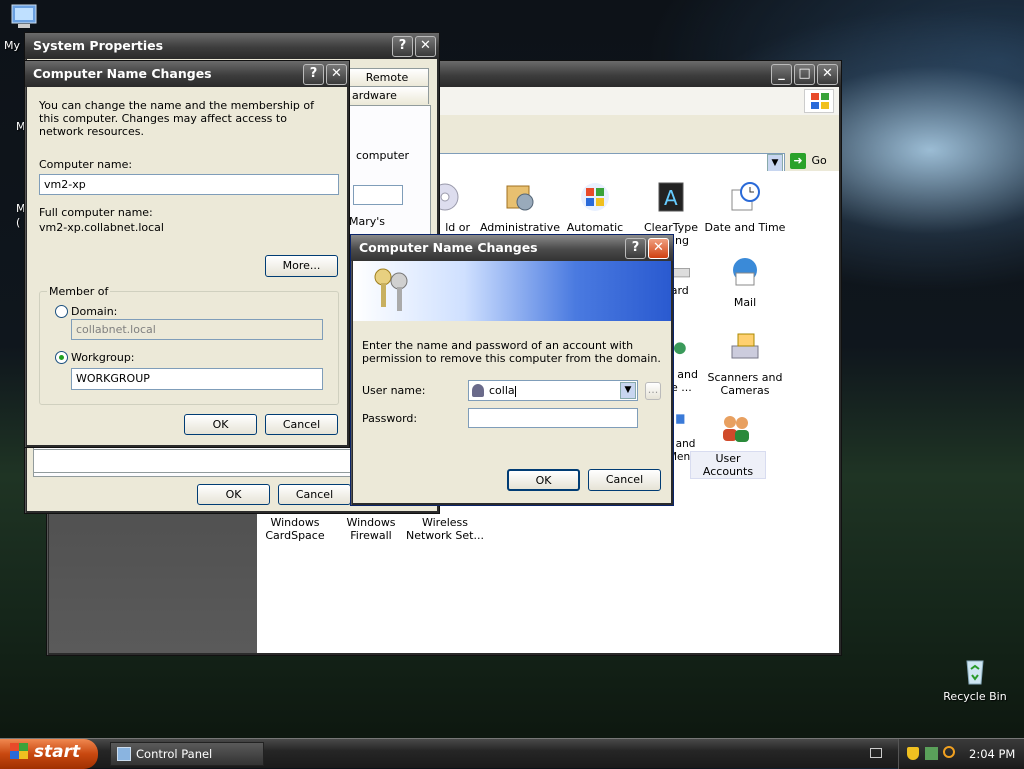  What do you see at coordinates (378, 195) in the screenshot?
I see `description-field-fragment` at bounding box center [378, 195].